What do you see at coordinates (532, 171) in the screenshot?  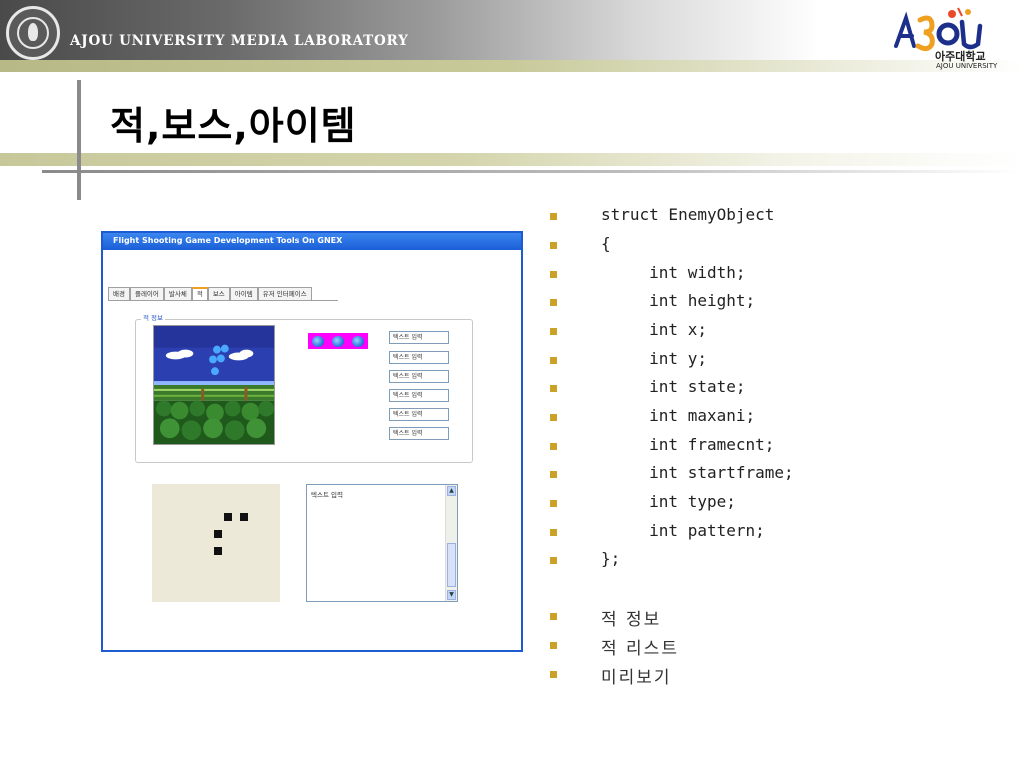 I see `title-underline-rule` at bounding box center [532, 171].